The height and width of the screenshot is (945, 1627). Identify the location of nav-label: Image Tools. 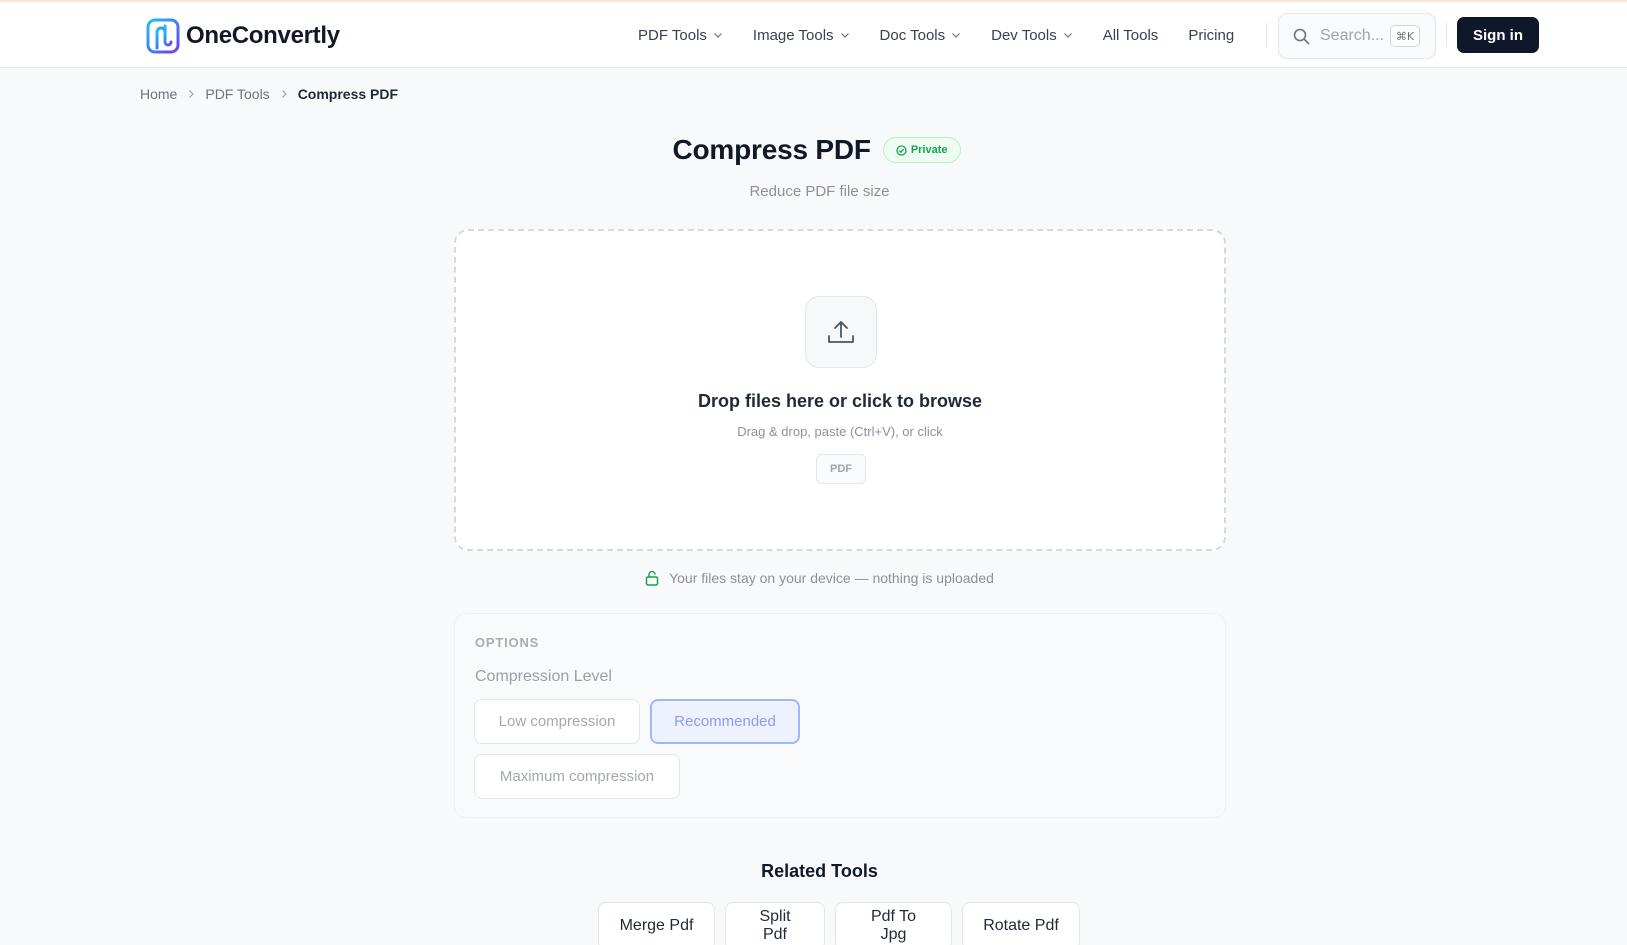
(793, 35).